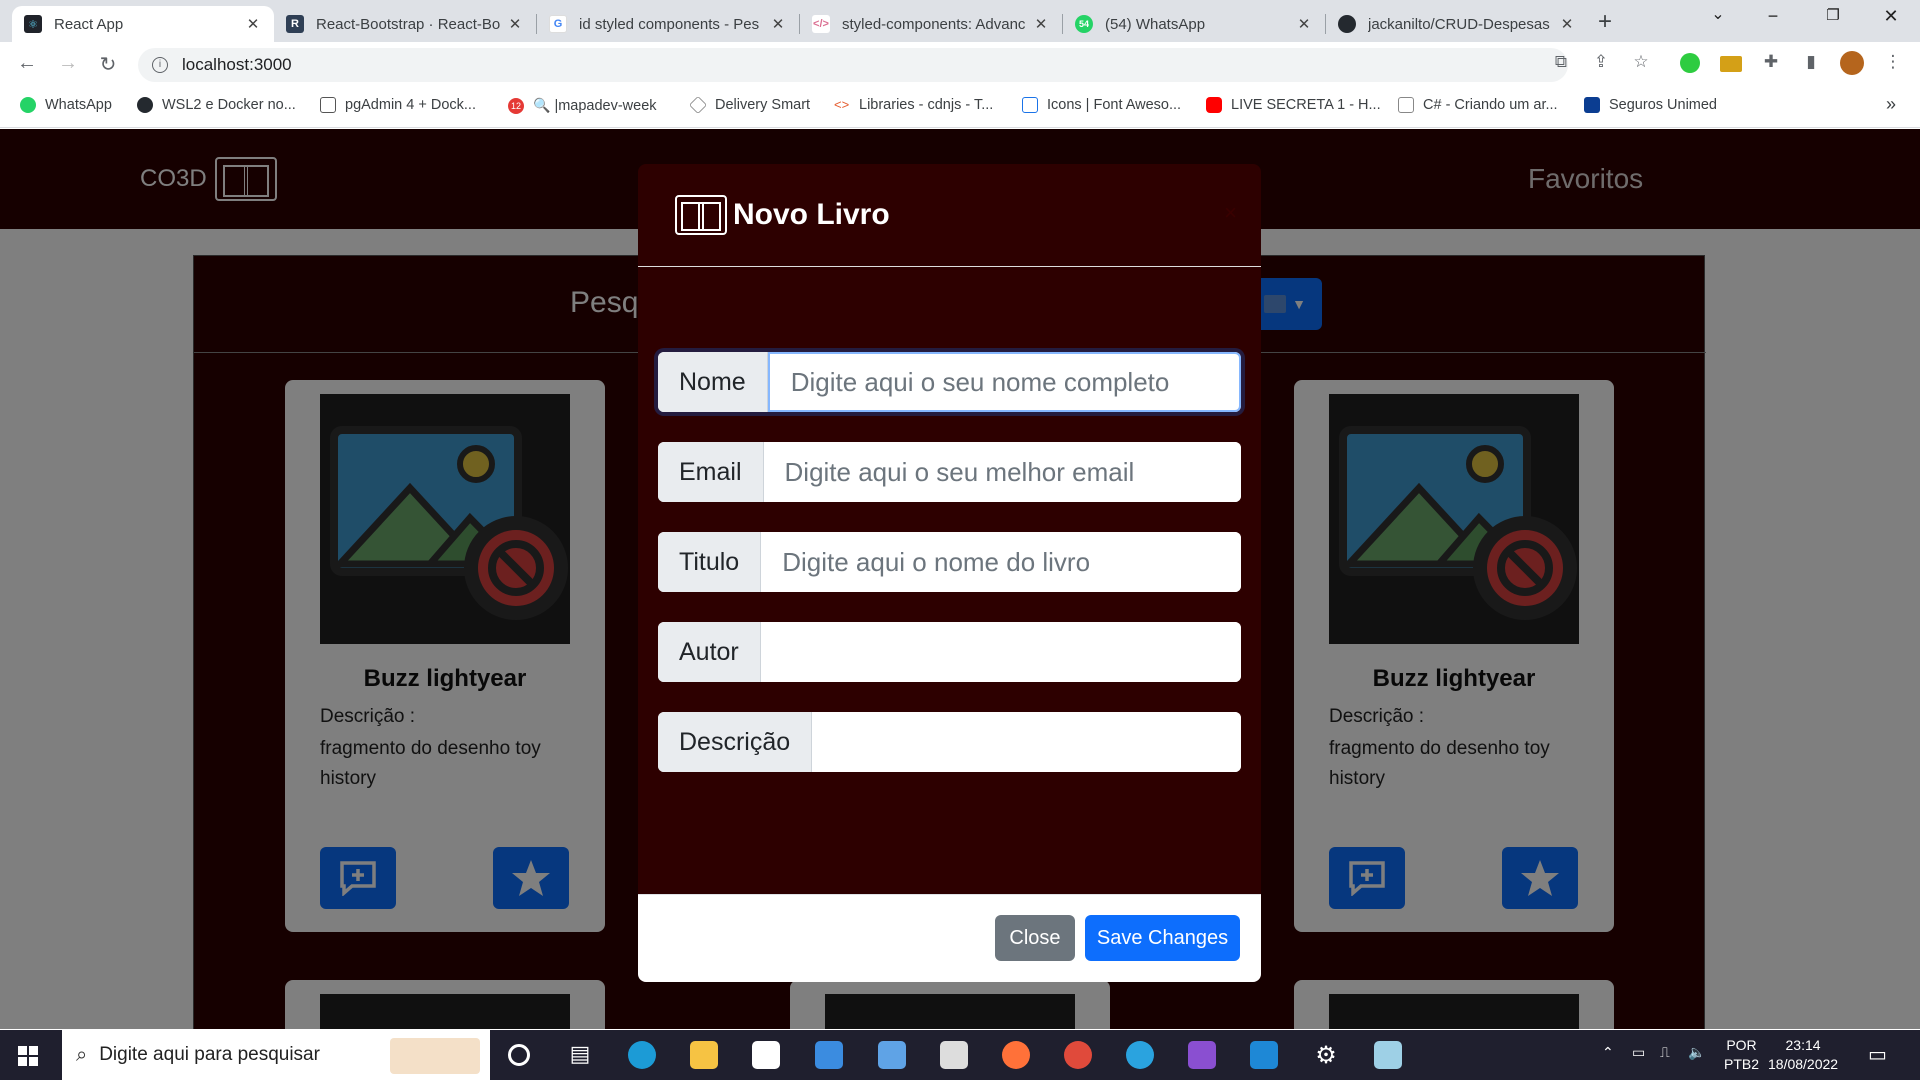  Describe the element at coordinates (713, 382) in the screenshot. I see `nome-label: Nome` at that location.